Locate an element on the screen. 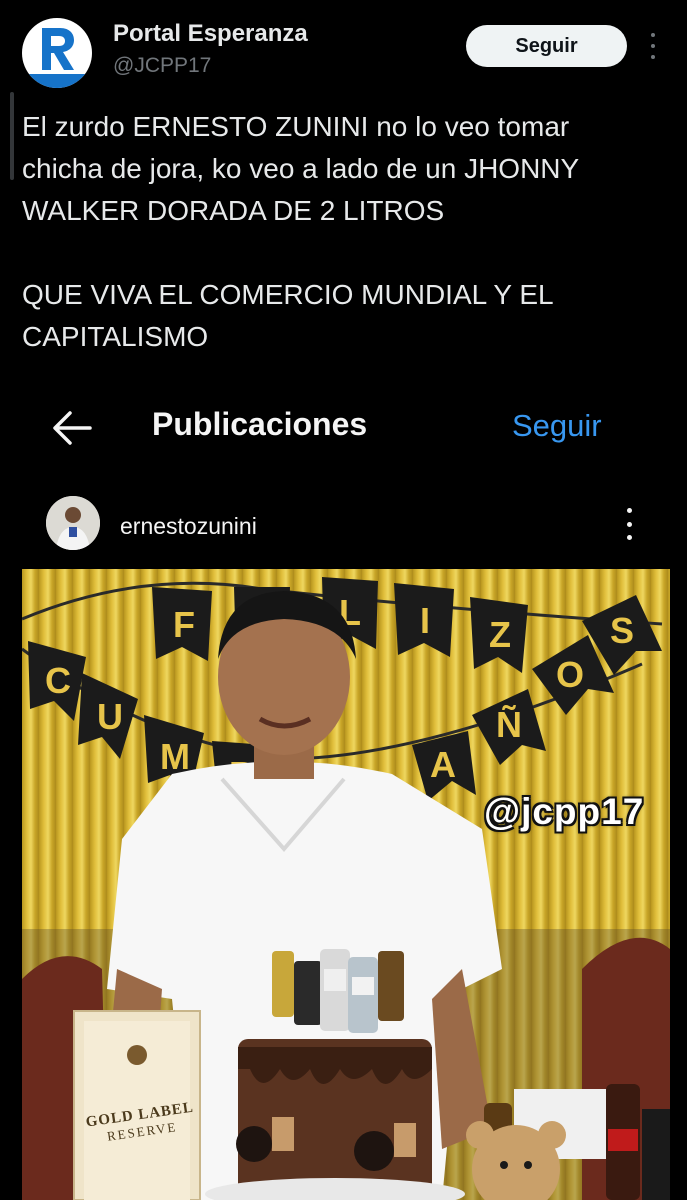 Image resolution: width=687 pixels, height=1200 pixels. user-handle: @JCPP17 is located at coordinates (162, 66).